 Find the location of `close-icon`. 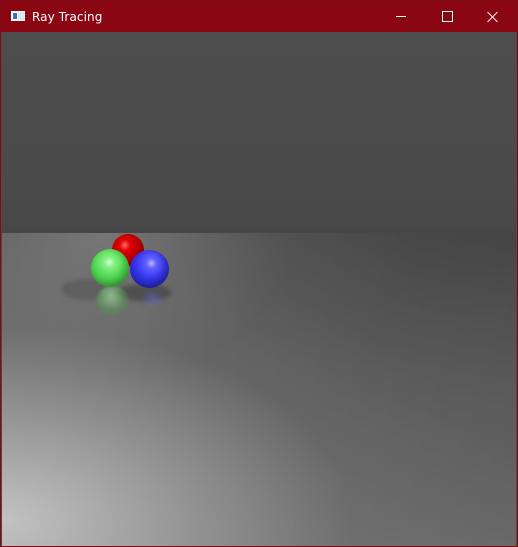

close-icon is located at coordinates (493, 17).